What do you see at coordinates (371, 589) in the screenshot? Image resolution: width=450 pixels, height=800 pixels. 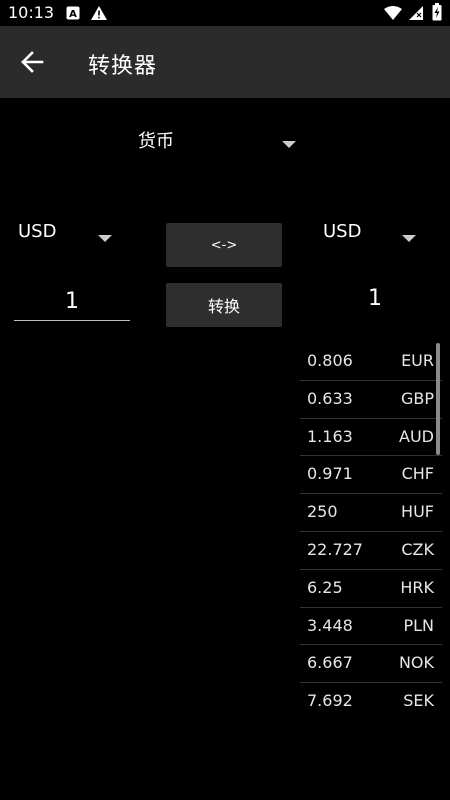 I see `list-item: 6.25 HRK` at bounding box center [371, 589].